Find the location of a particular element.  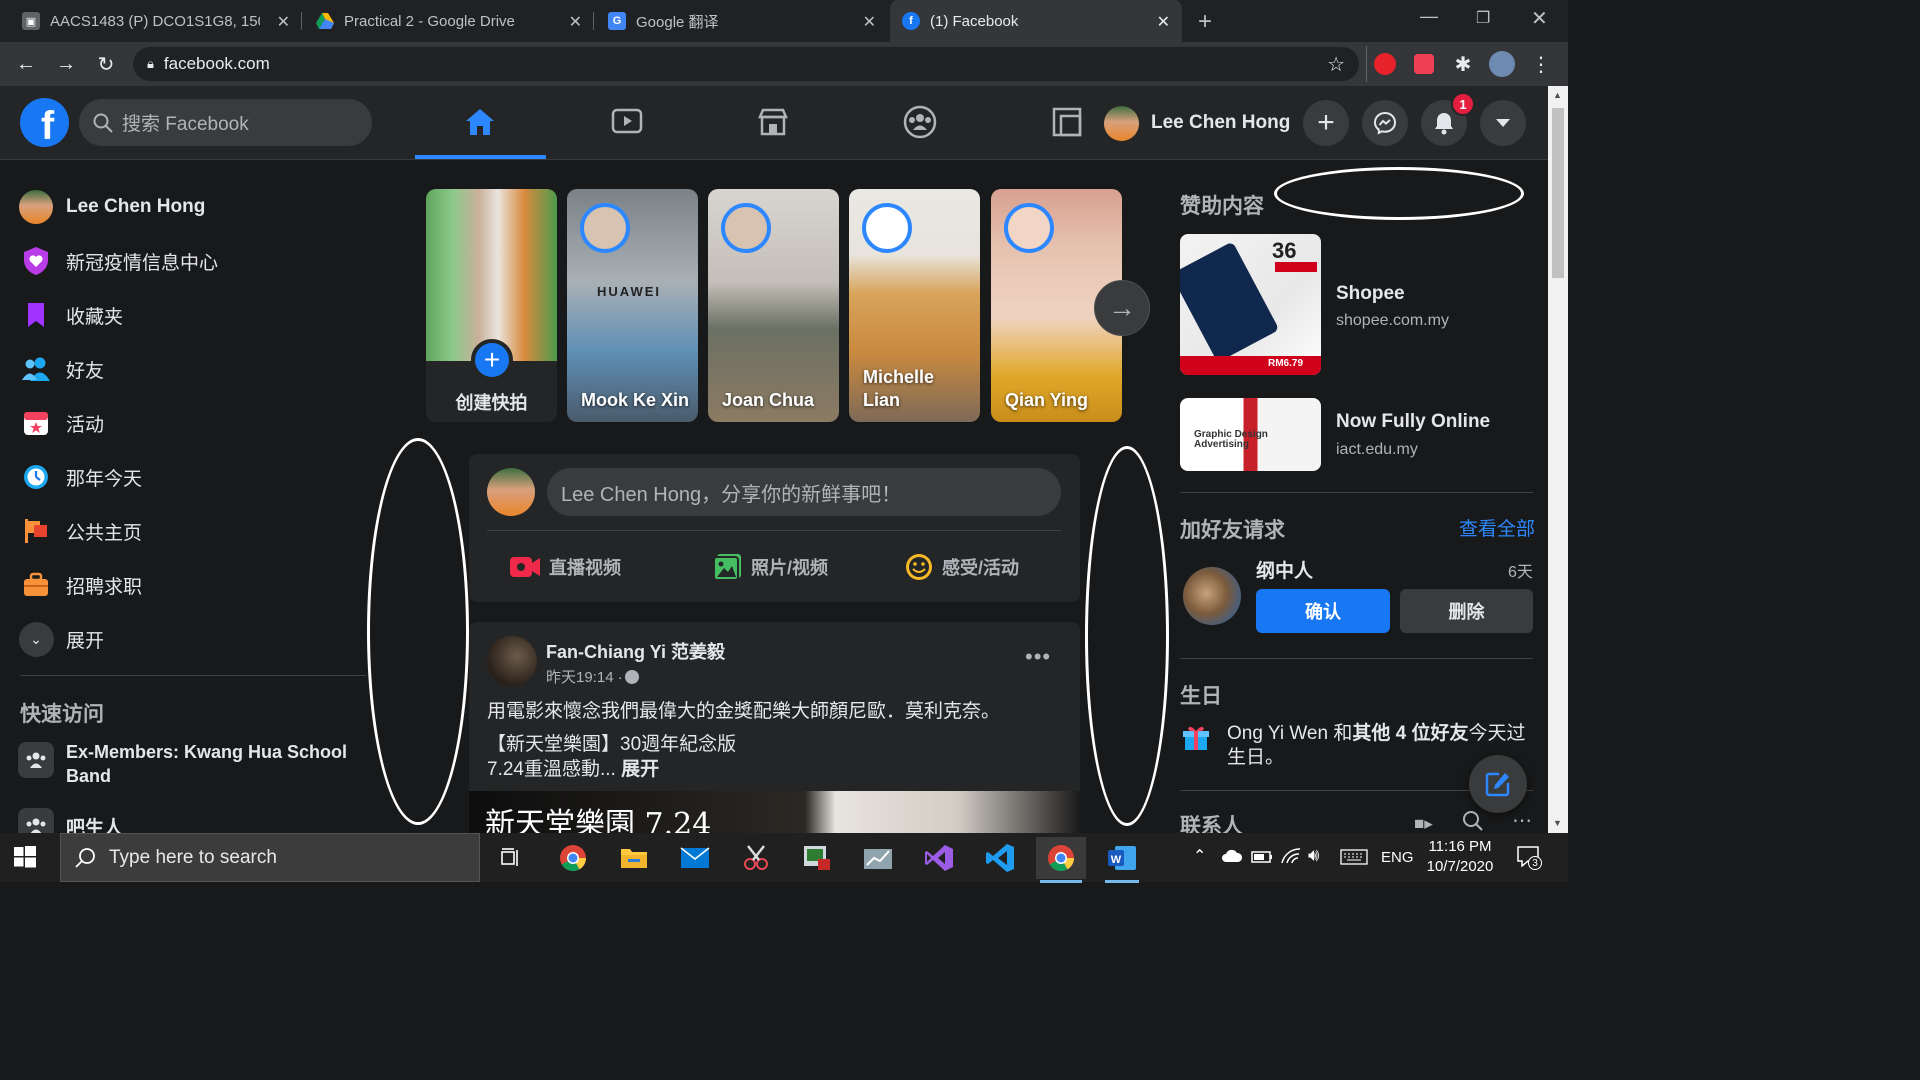

nav-home-tab is located at coordinates (480, 122).